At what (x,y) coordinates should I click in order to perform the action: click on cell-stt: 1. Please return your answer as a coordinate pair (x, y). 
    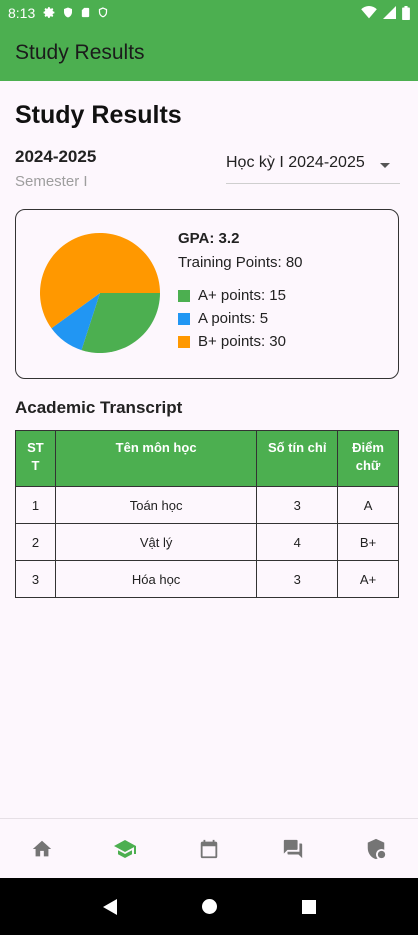
    Looking at the image, I should click on (35, 505).